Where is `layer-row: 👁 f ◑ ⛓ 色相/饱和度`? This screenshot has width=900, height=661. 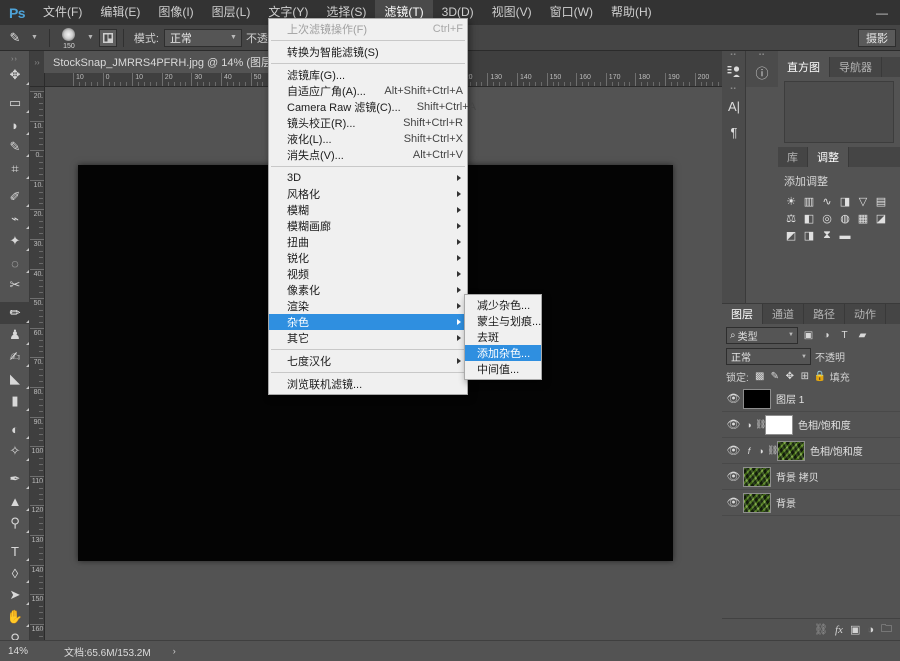
layer-row: 👁 f ◑ ⛓ 色相/饱和度 is located at coordinates (811, 451).